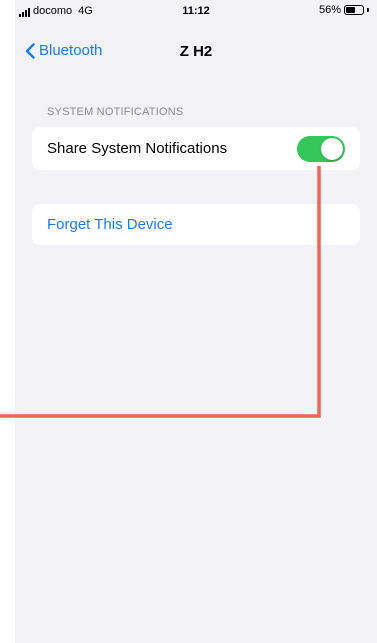 The image size is (377, 643). What do you see at coordinates (110, 224) in the screenshot?
I see `forget-device-button: Forget This Device` at bounding box center [110, 224].